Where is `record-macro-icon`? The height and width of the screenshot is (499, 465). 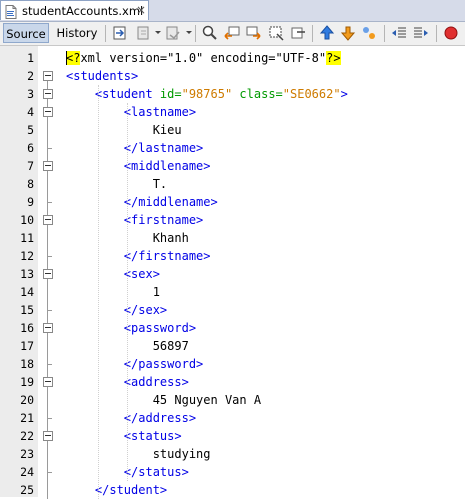 record-macro-icon is located at coordinates (451, 33).